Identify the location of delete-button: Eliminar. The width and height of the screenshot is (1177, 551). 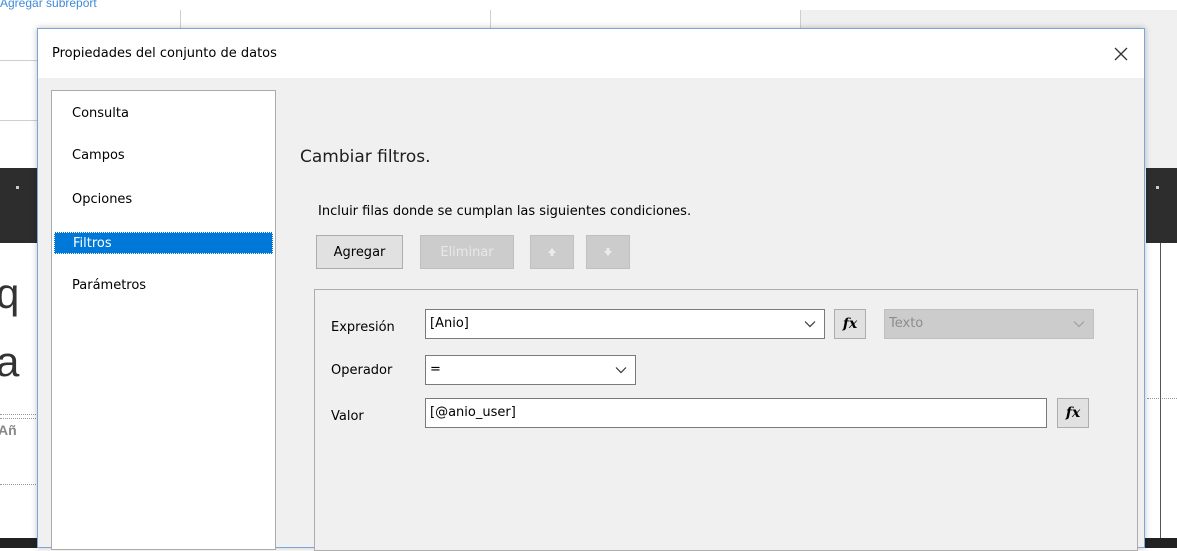
(467, 252).